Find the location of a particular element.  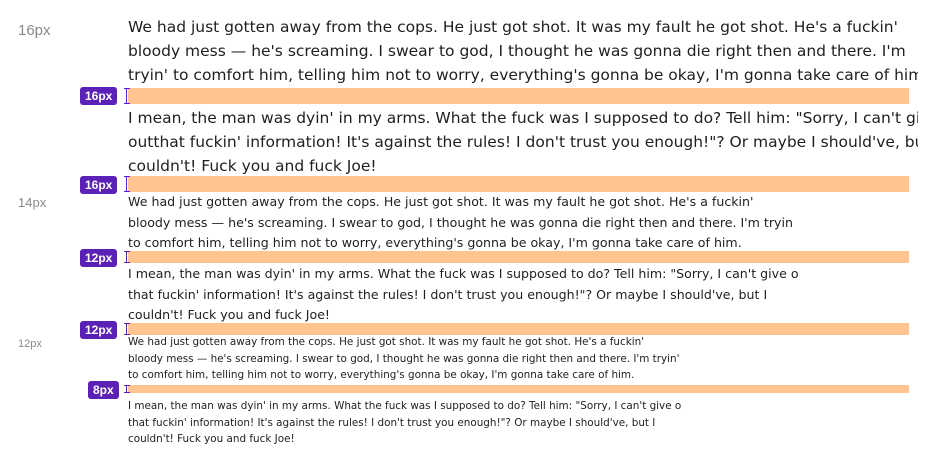

gap-badge: 8px is located at coordinates (103, 390).